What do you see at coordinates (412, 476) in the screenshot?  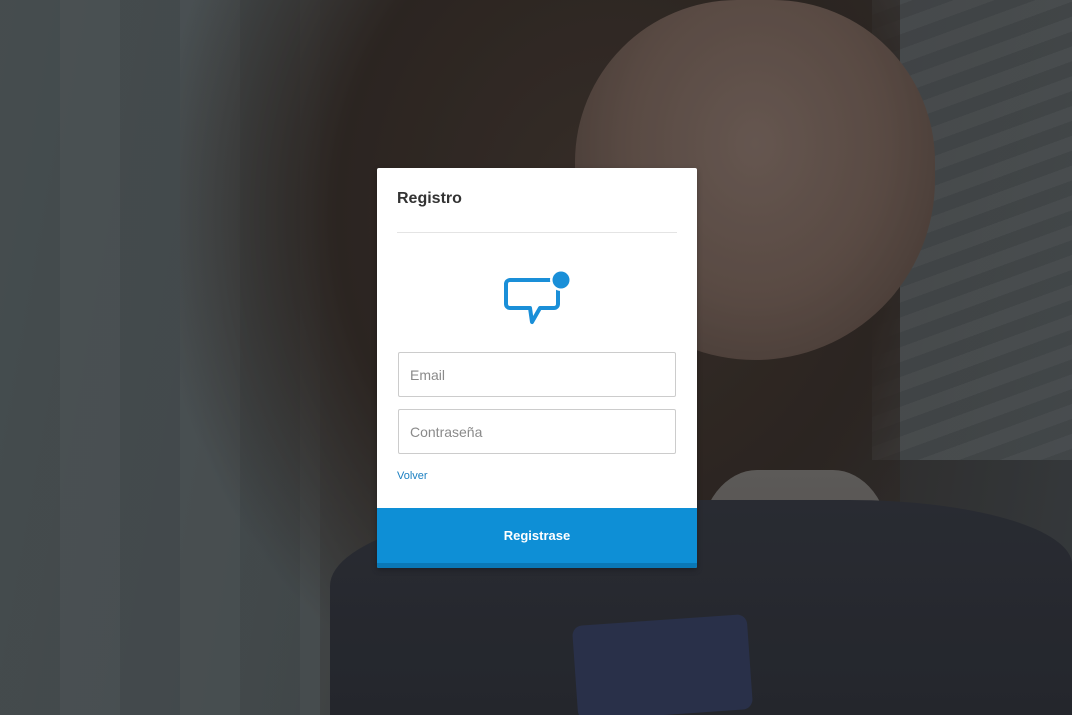 I see `back-link: Volver` at bounding box center [412, 476].